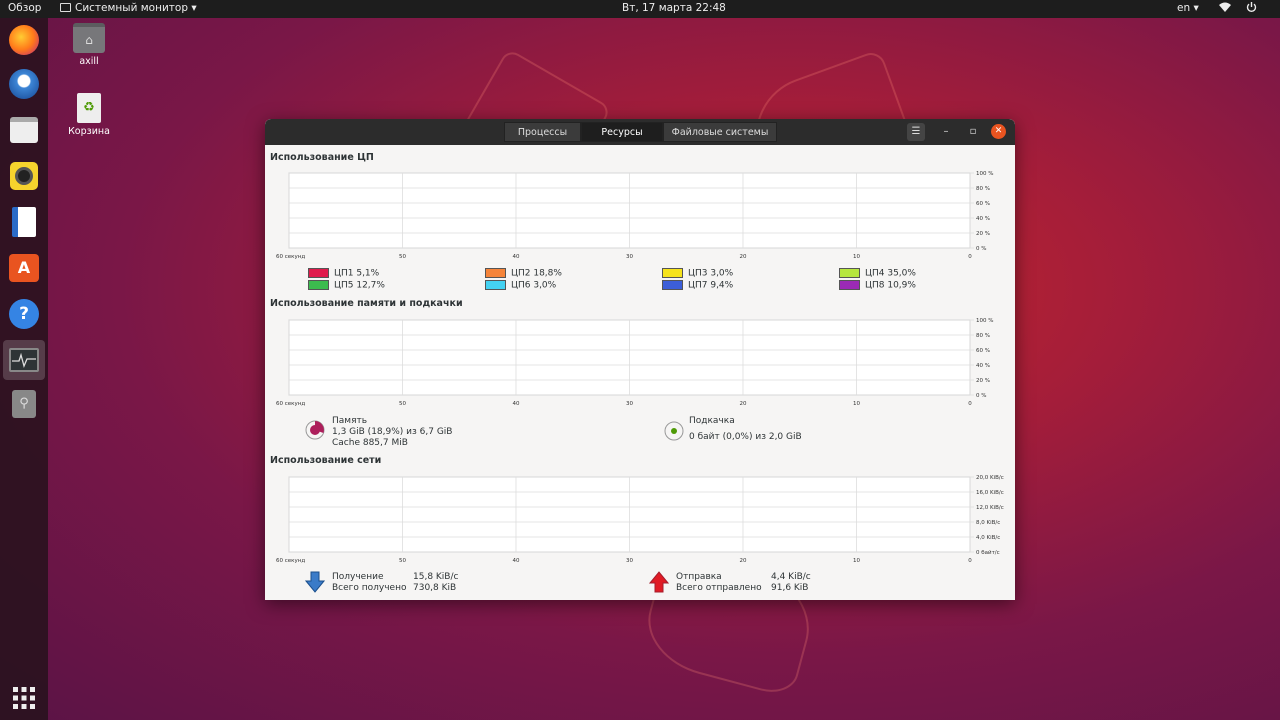  I want to click on cpu-legend-item: ЦП6 3,0%, so click(520, 285).